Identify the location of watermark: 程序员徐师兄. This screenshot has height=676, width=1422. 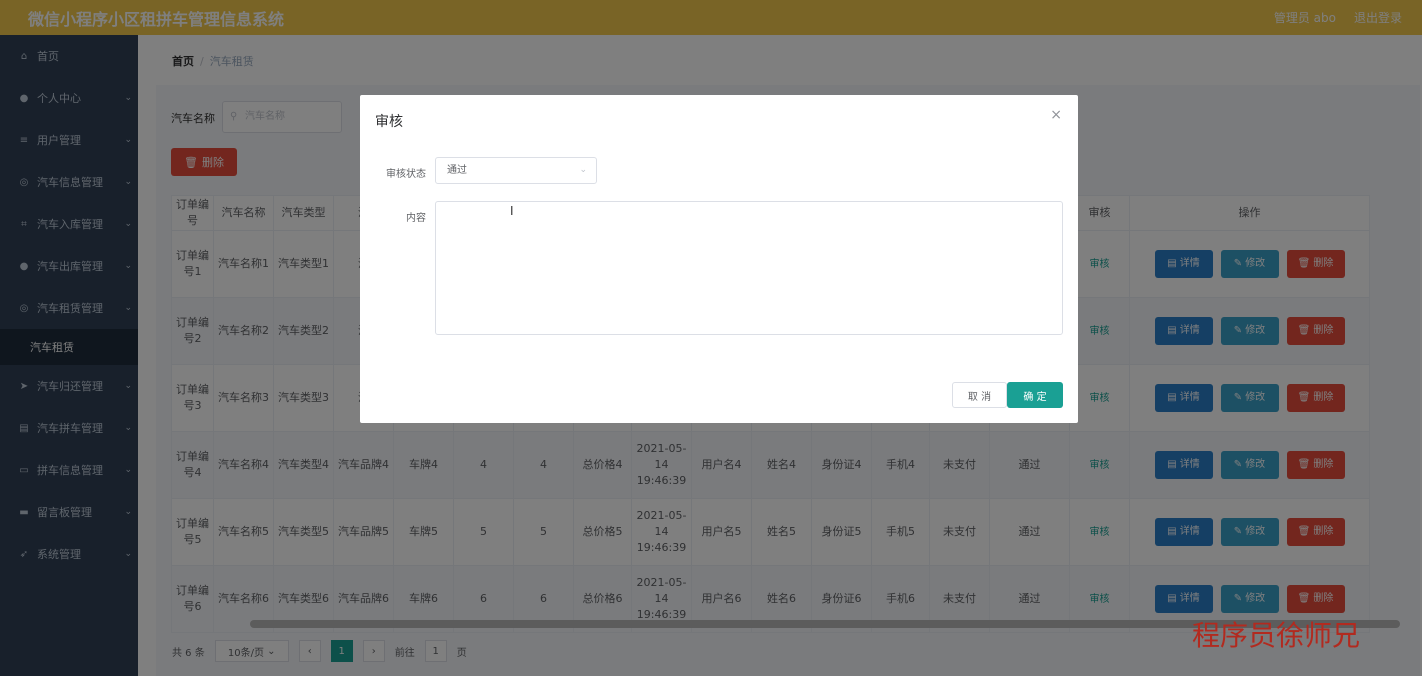
(1276, 635).